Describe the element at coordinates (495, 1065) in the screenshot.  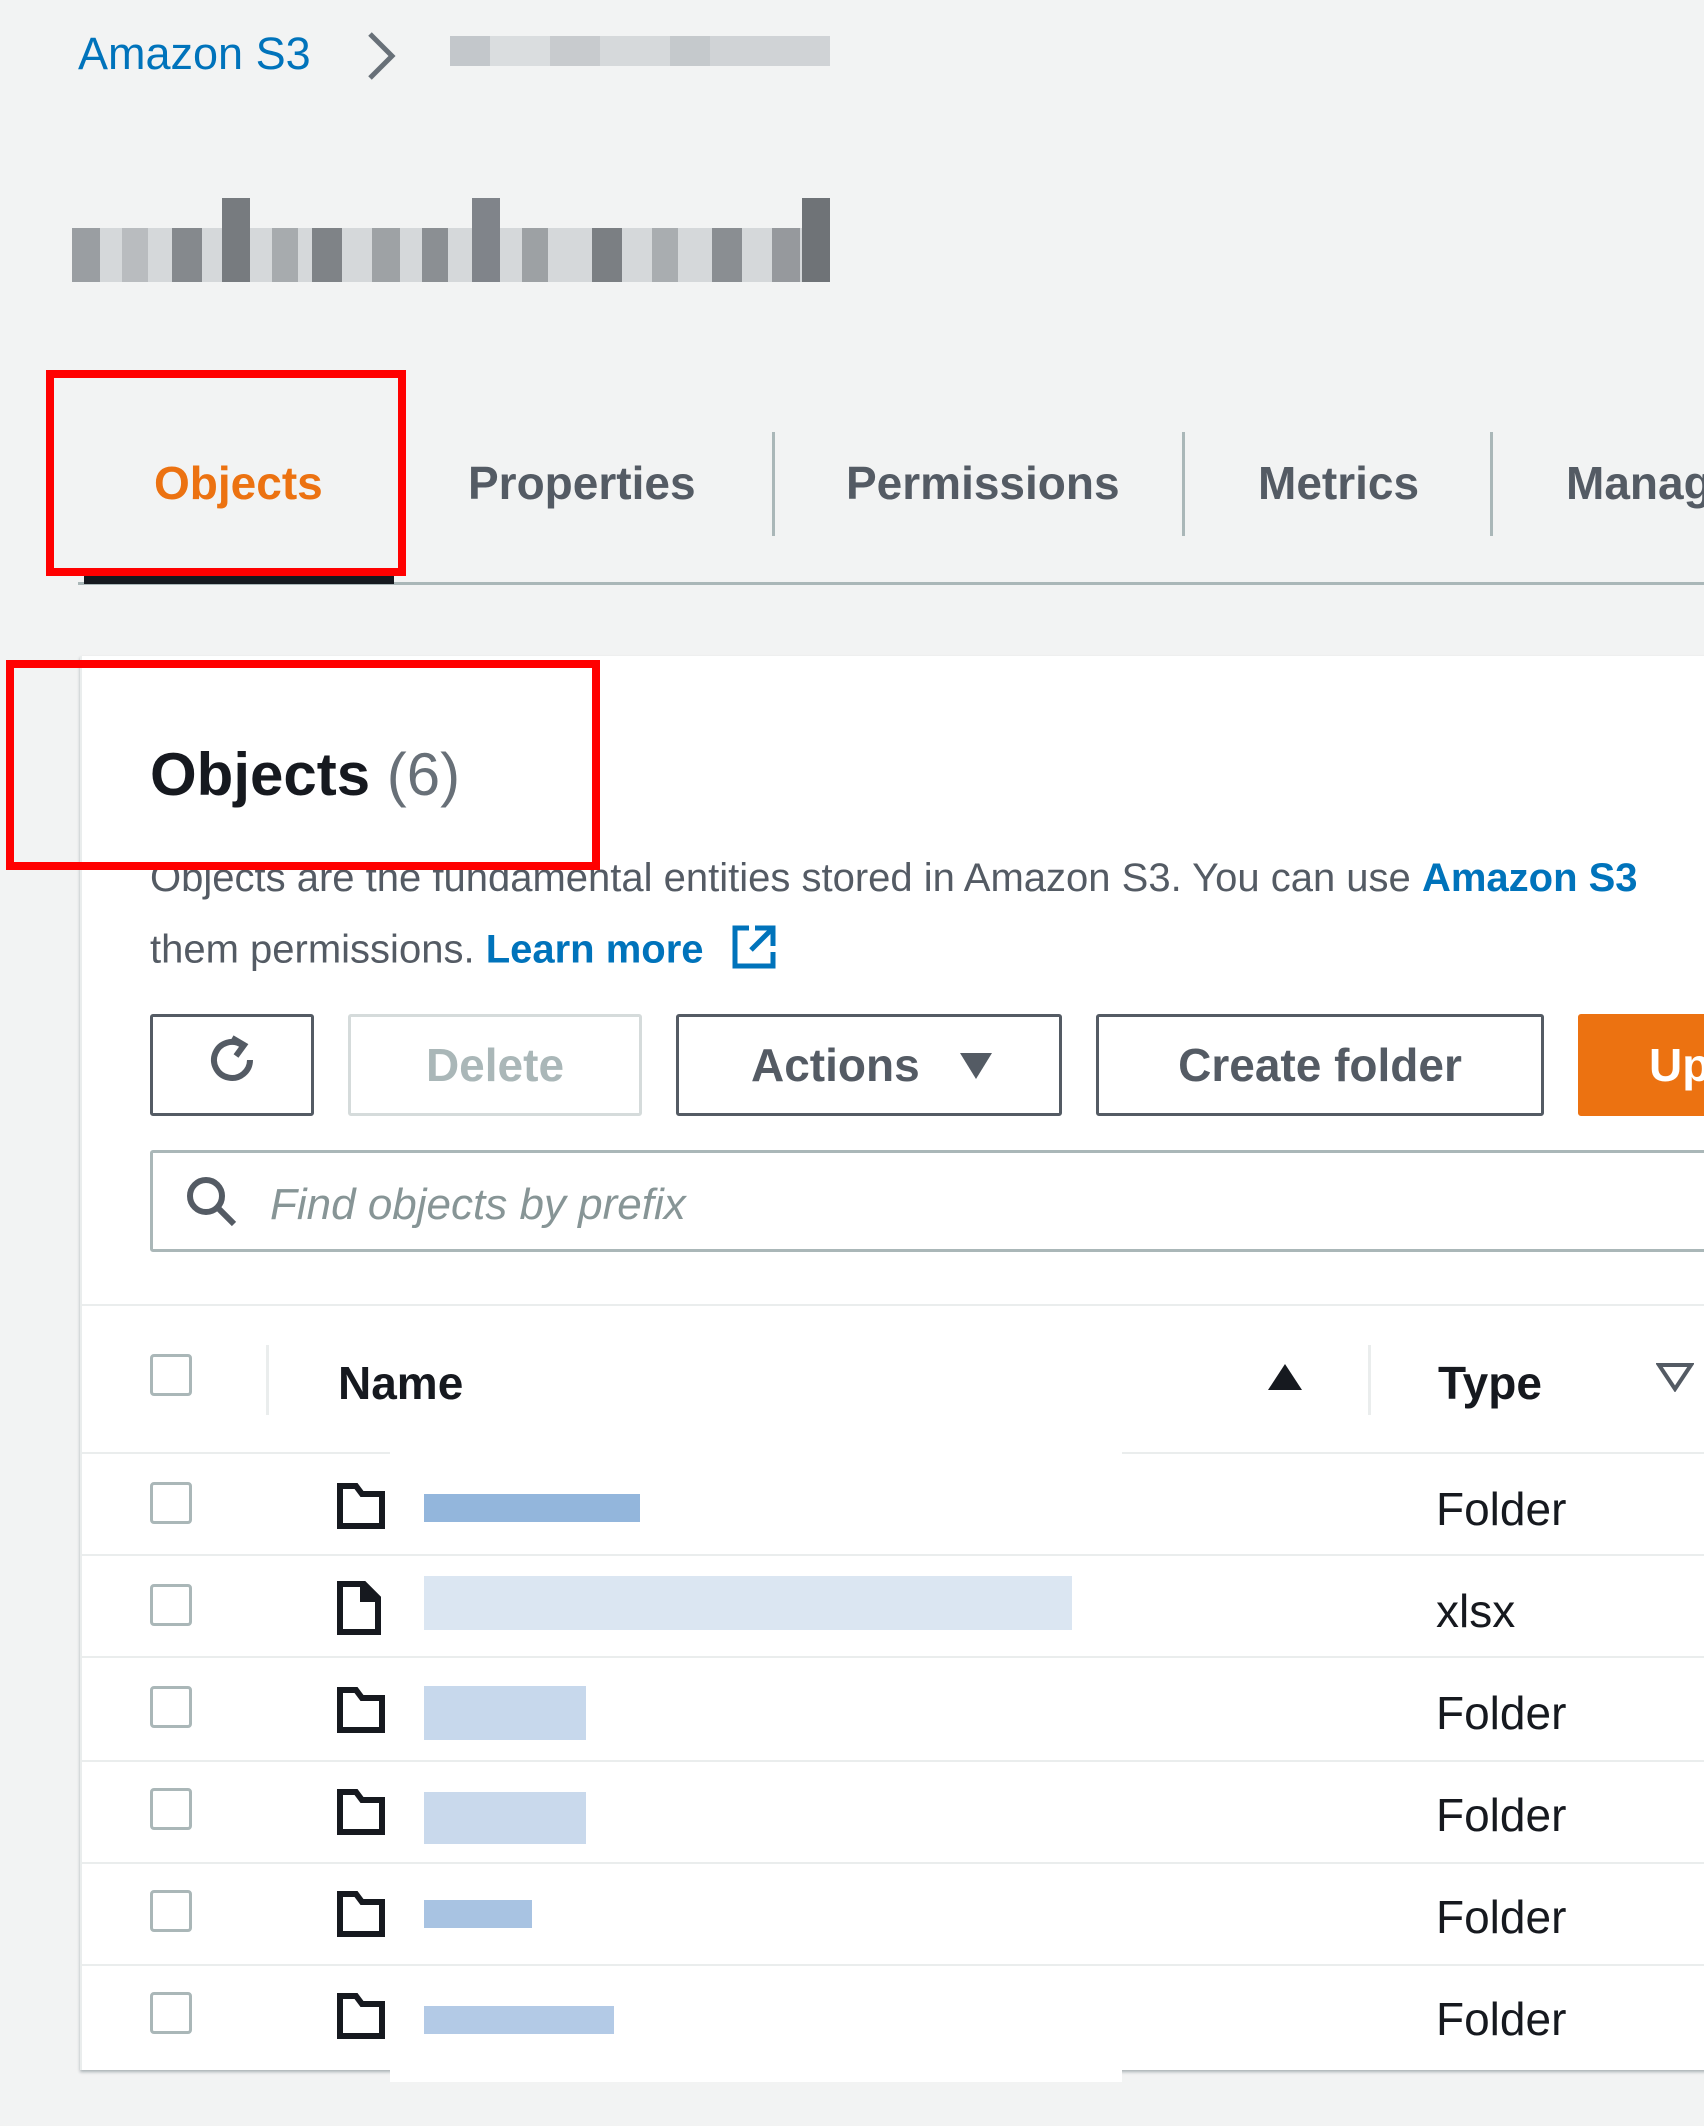
I see `delete-button: Delete` at that location.